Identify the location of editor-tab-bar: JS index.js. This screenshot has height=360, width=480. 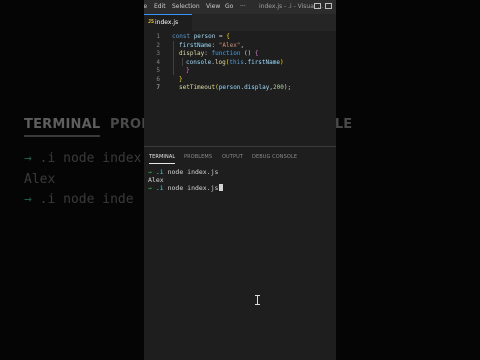
(240, 22).